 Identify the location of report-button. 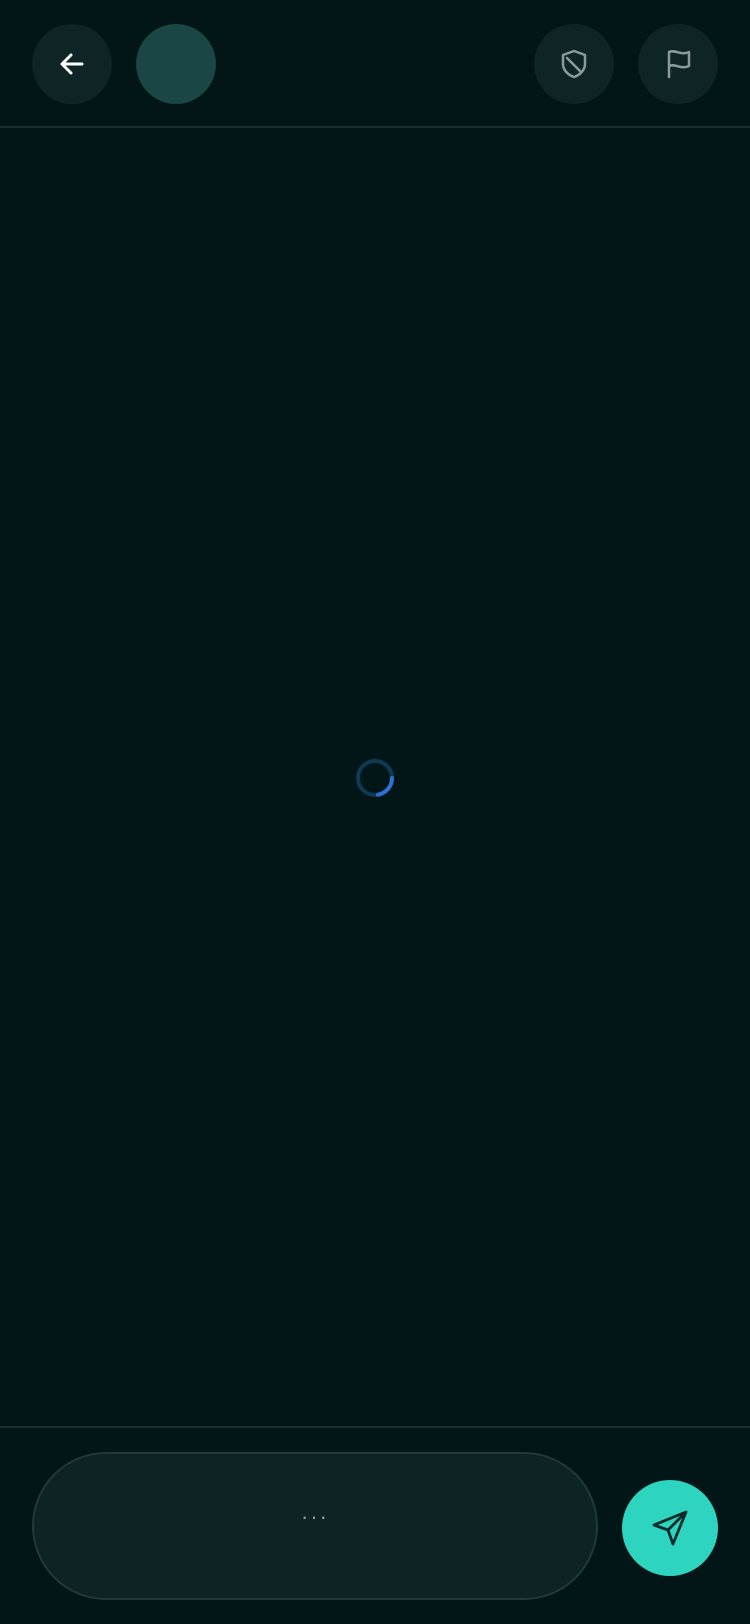
(678, 64).